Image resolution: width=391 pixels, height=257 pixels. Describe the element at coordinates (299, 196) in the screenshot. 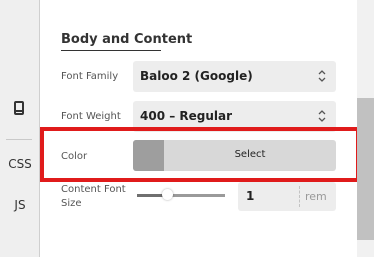

I see `input-separator` at that location.